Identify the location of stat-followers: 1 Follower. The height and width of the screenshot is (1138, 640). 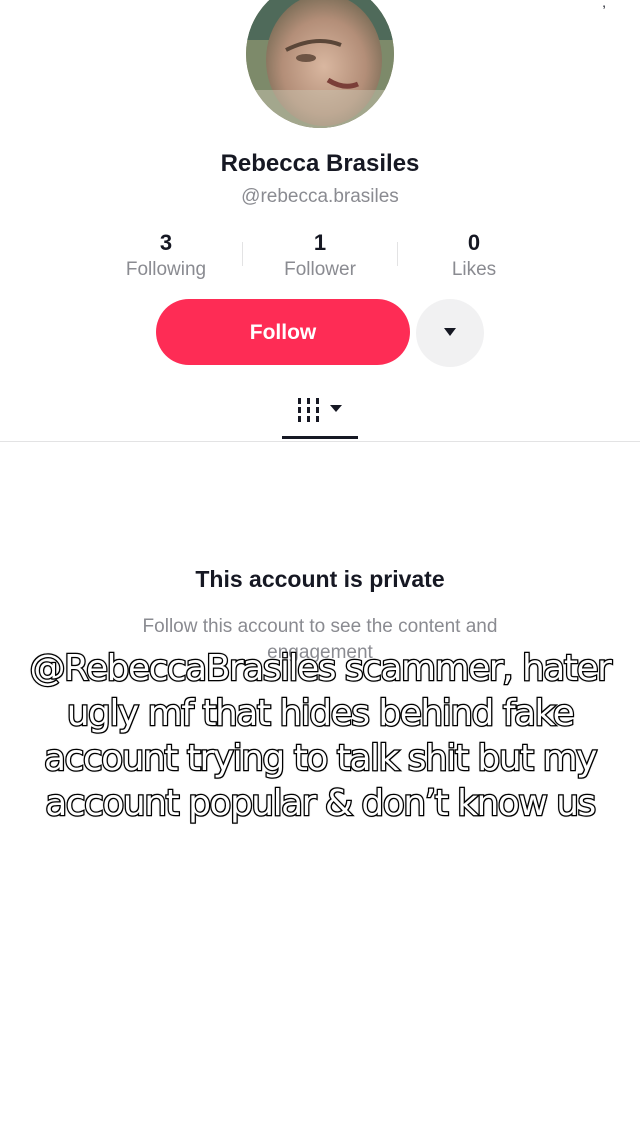
(320, 255).